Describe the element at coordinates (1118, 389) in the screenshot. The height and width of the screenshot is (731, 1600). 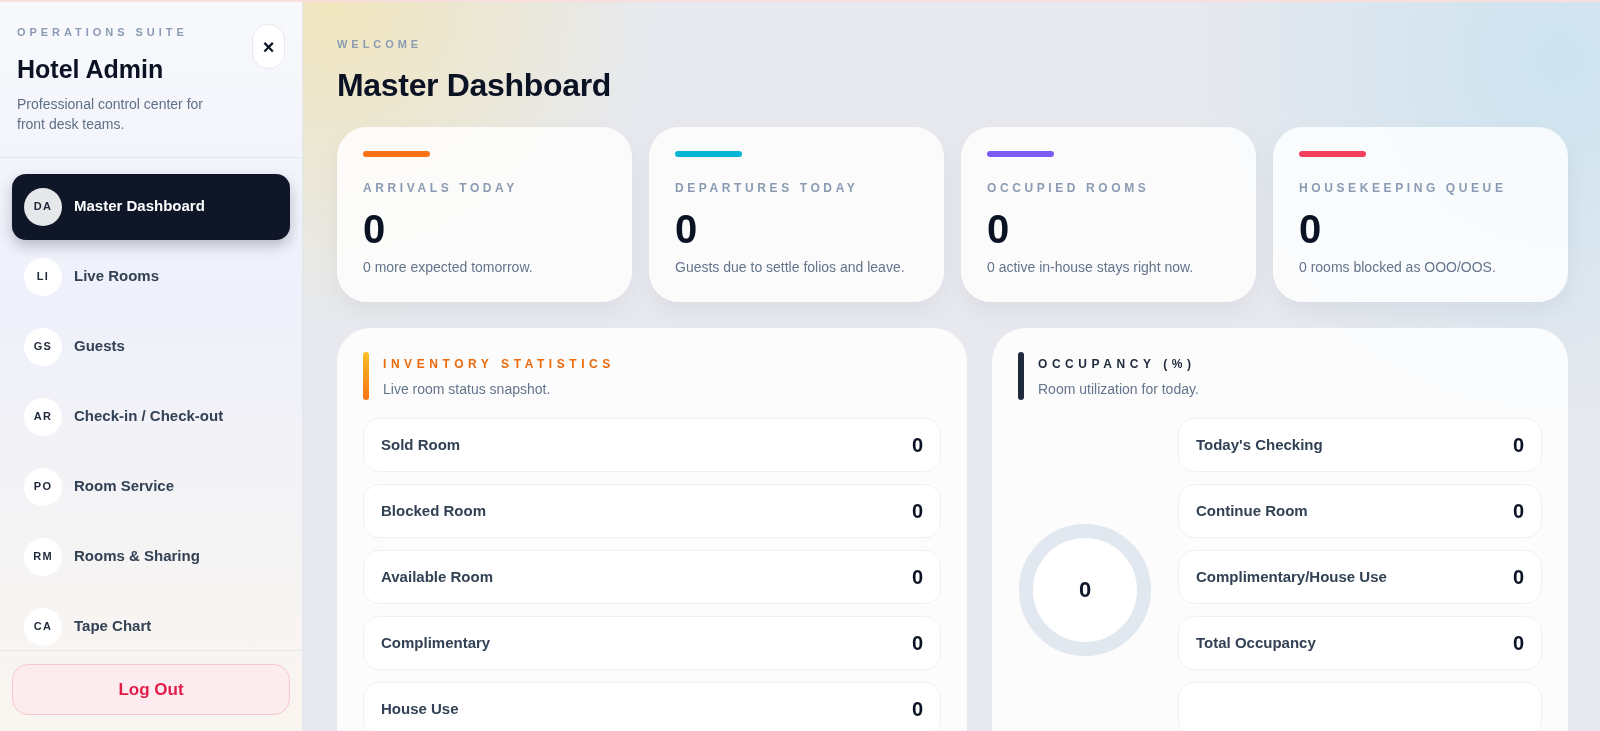
I see `panel-subtitle: Room utilization for today.` at that location.